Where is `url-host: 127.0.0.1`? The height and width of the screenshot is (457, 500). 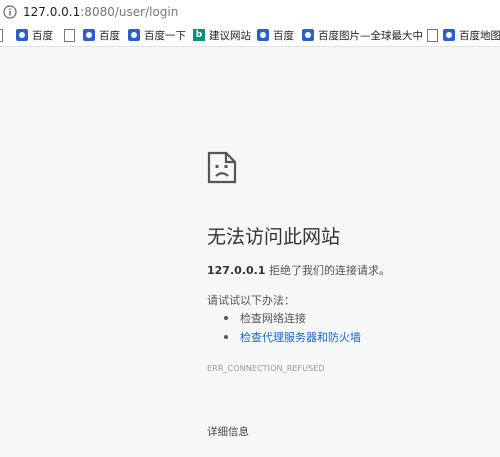 url-host: 127.0.0.1 is located at coordinates (52, 12).